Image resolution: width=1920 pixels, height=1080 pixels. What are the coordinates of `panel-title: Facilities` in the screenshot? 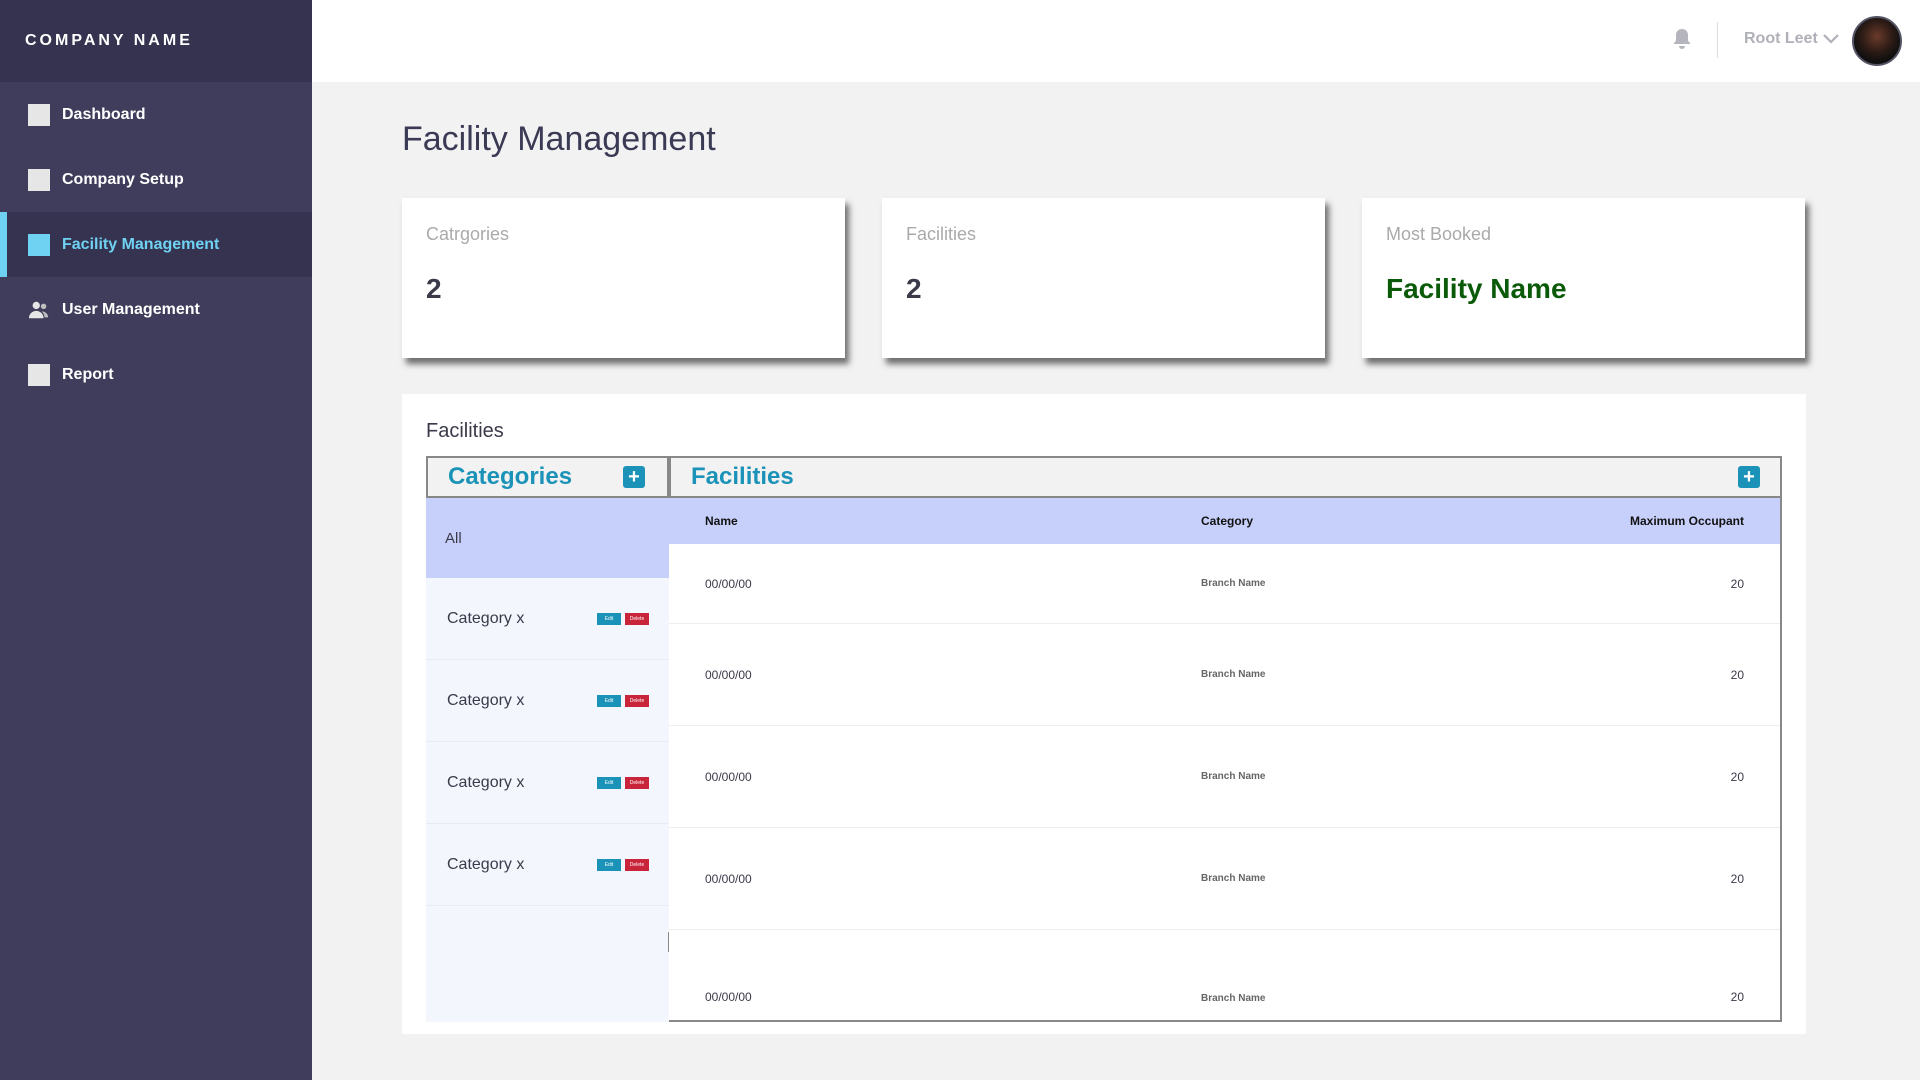 It's located at (465, 431).